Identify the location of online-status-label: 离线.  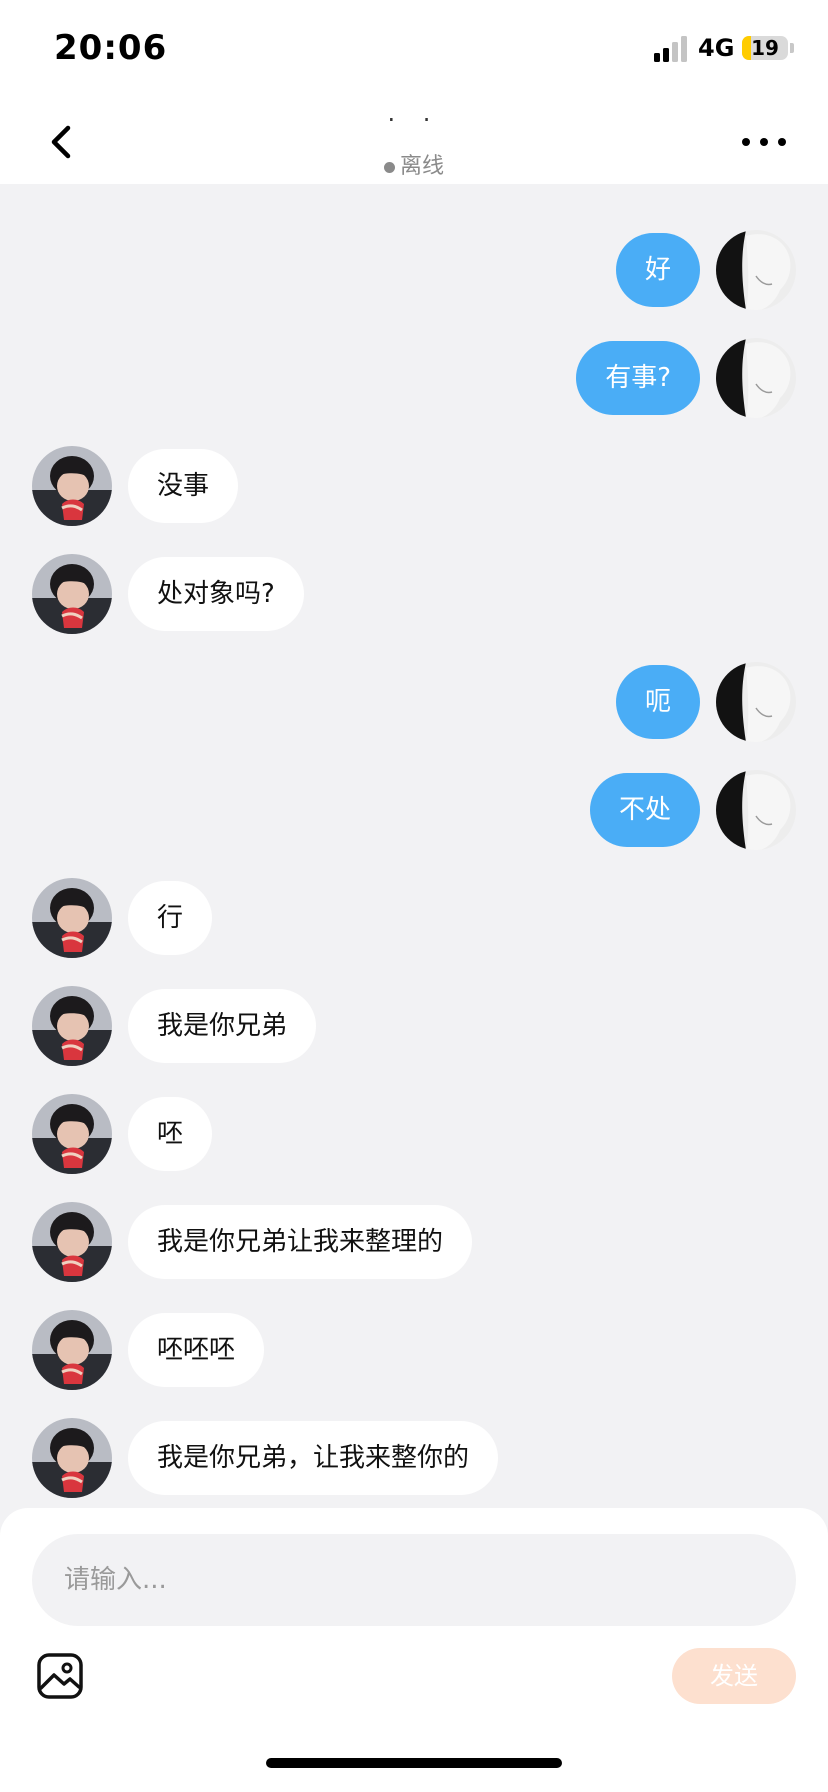
(421, 166).